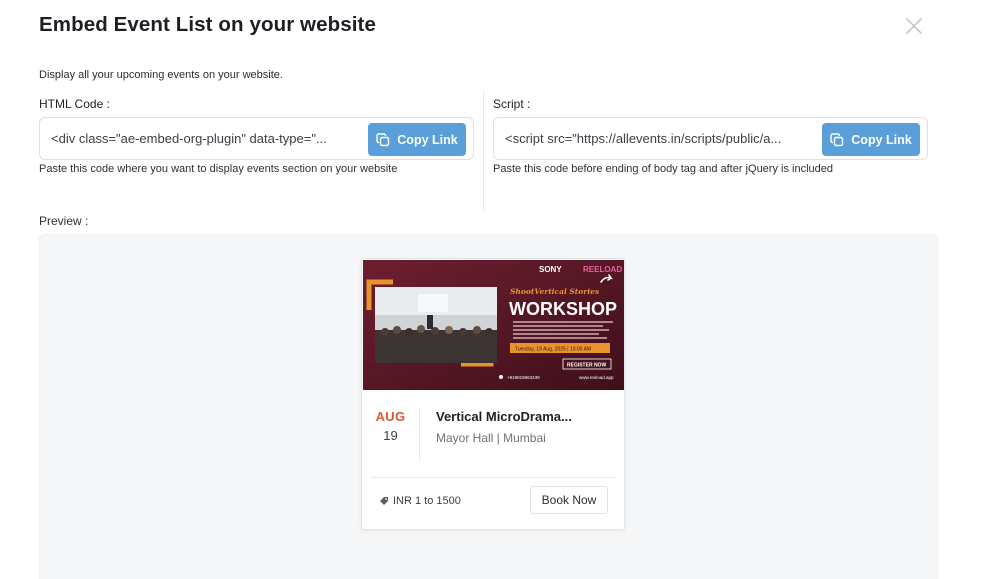 Image resolution: width=1000 pixels, height=579 pixels. What do you see at coordinates (419, 433) in the screenshot?
I see `date-divider` at bounding box center [419, 433].